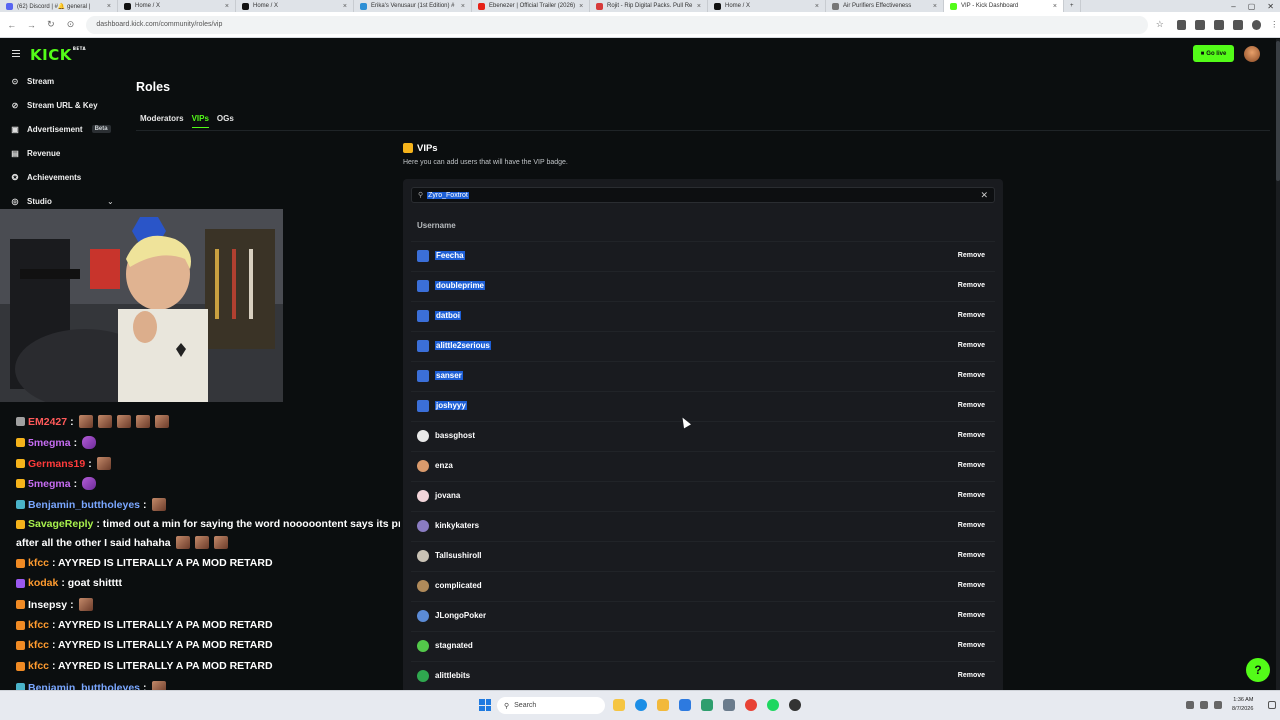  I want to click on wifi-icon, so click(1204, 705).